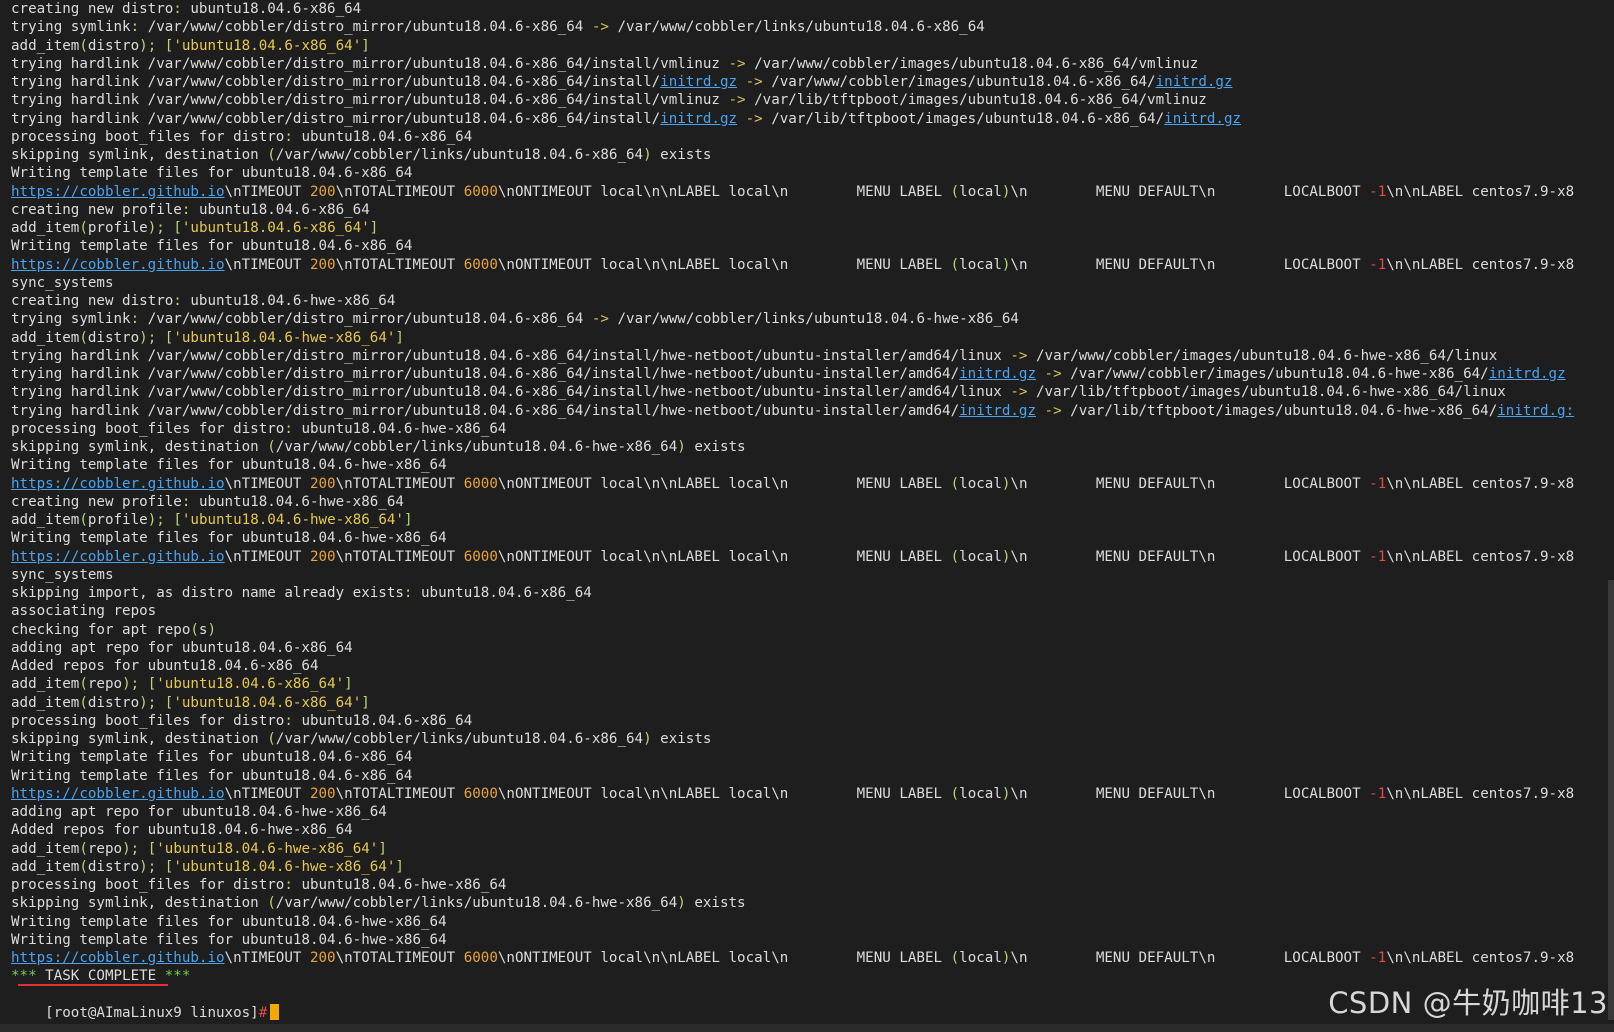 Image resolution: width=1614 pixels, height=1032 pixels. What do you see at coordinates (83, 611) in the screenshot?
I see `output-line: associating repos` at bounding box center [83, 611].